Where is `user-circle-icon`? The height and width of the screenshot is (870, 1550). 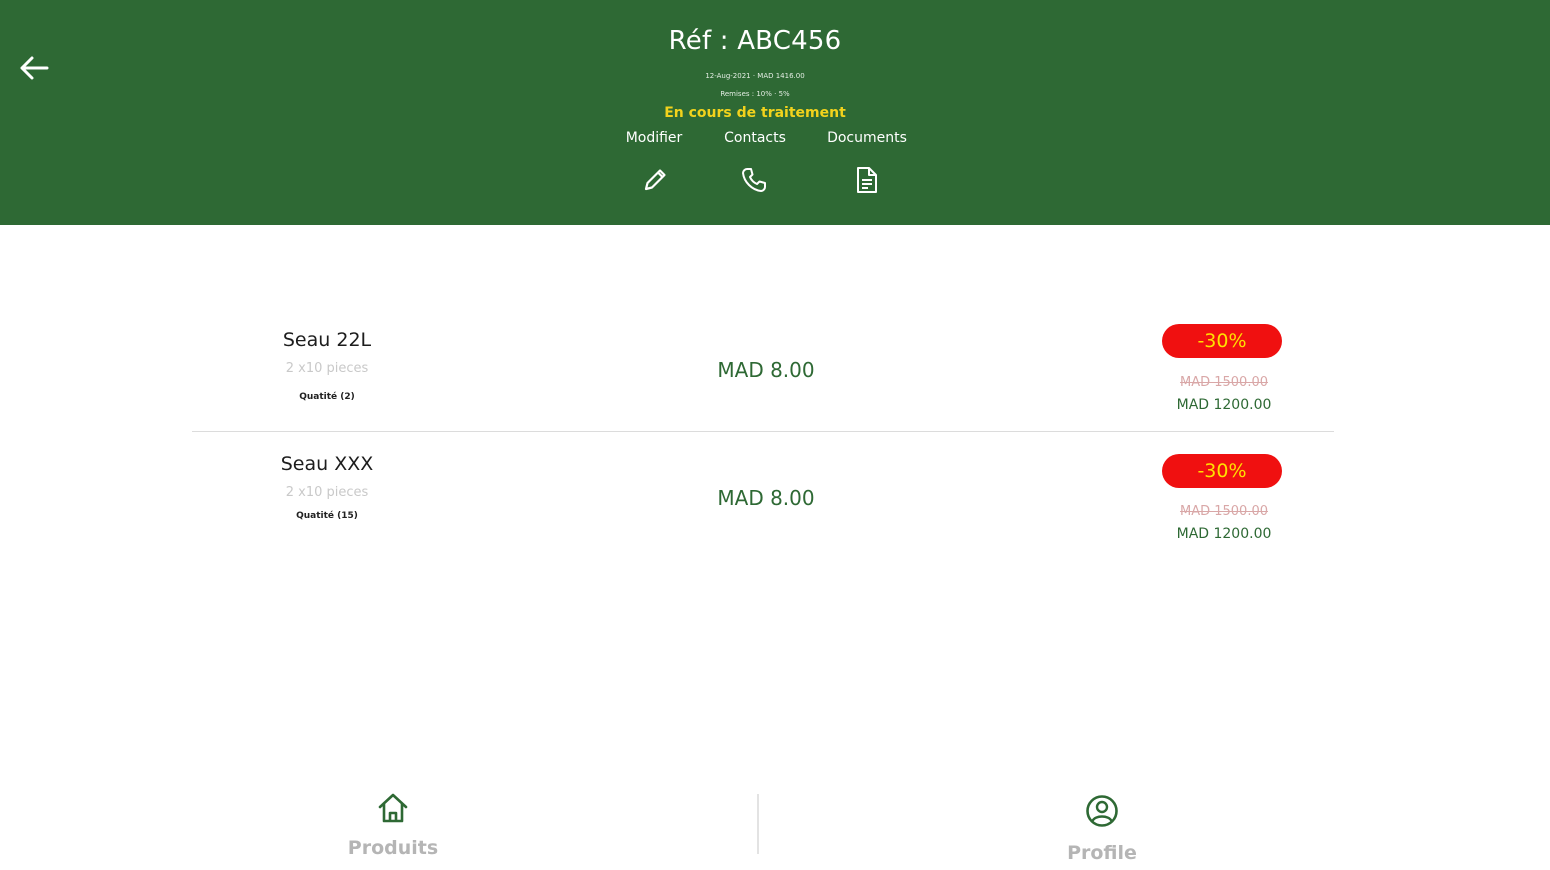
user-circle-icon is located at coordinates (1102, 811).